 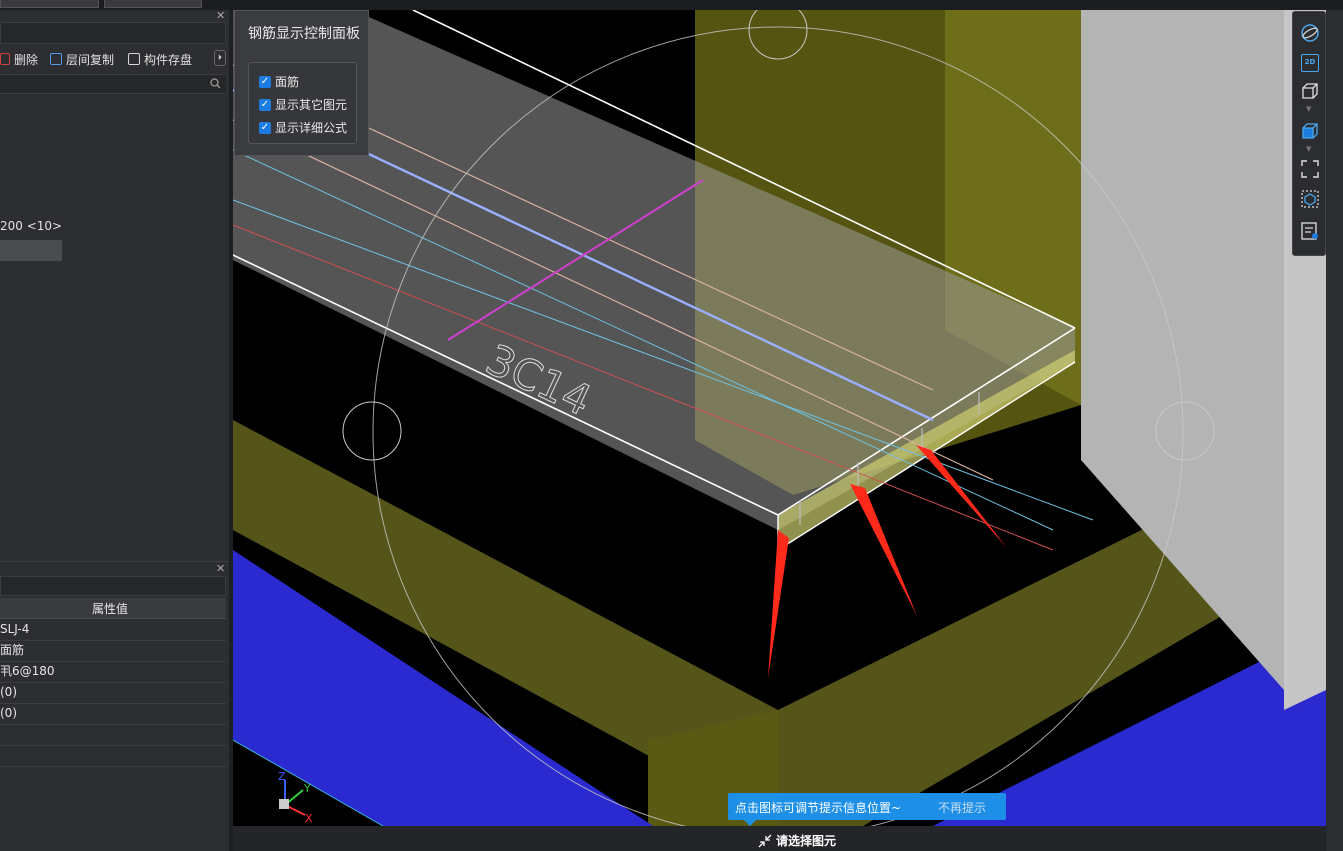 I want to click on copy-icon, so click(x=56, y=59).